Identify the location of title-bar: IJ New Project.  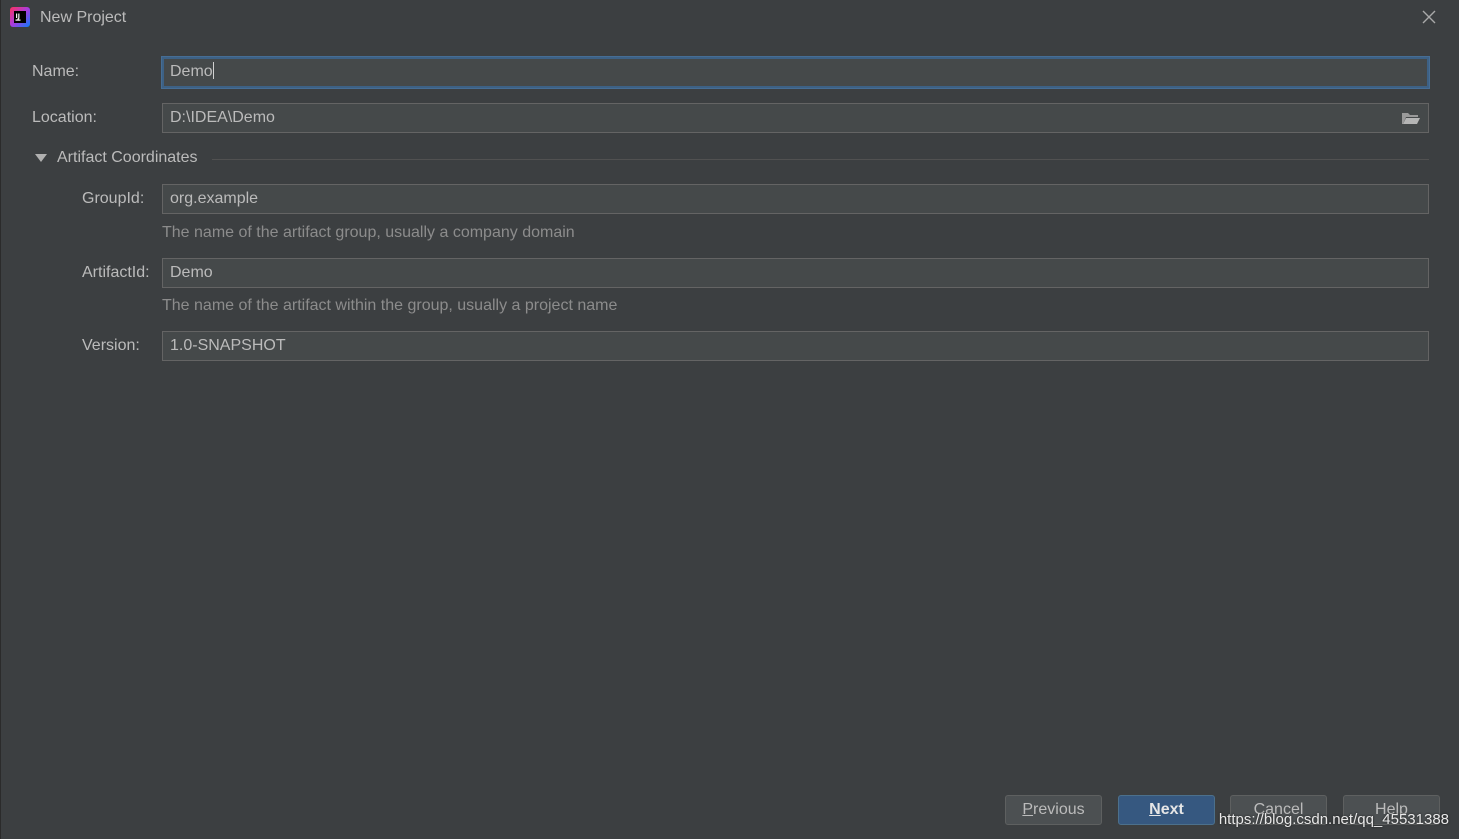
(730, 18).